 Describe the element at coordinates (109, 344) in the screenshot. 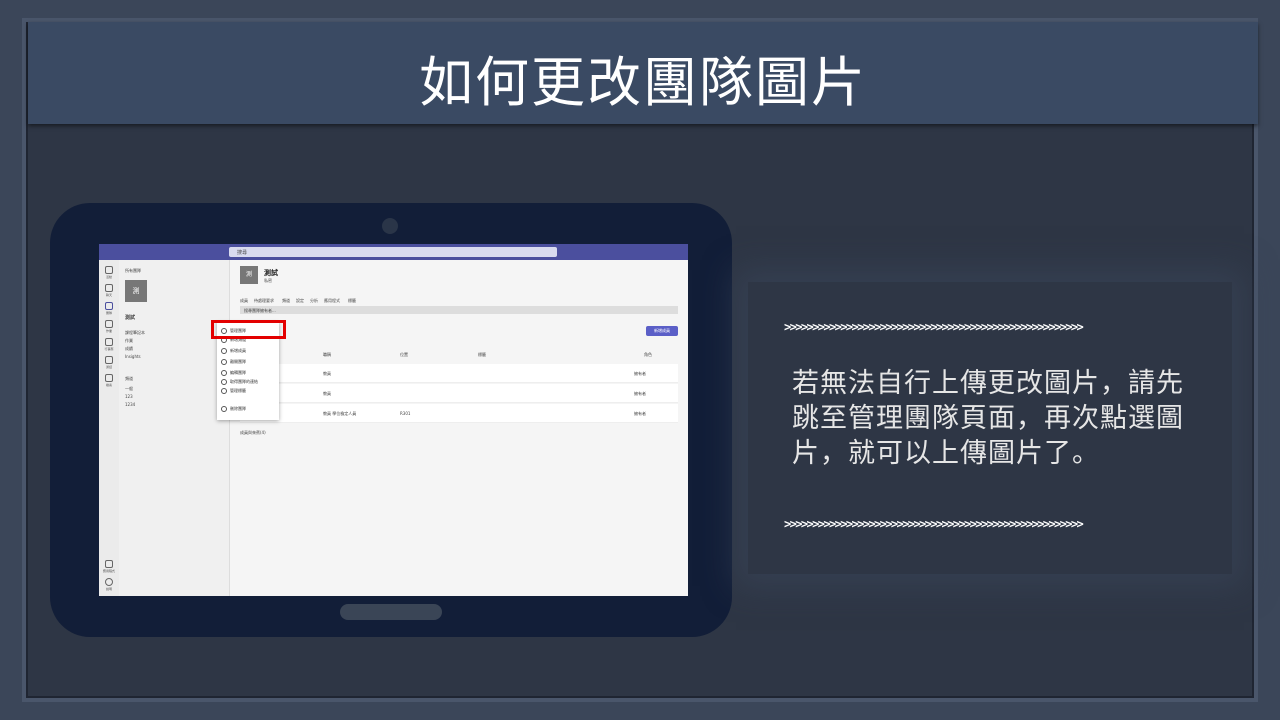

I see `rail-item-calendar: 行事曆` at that location.